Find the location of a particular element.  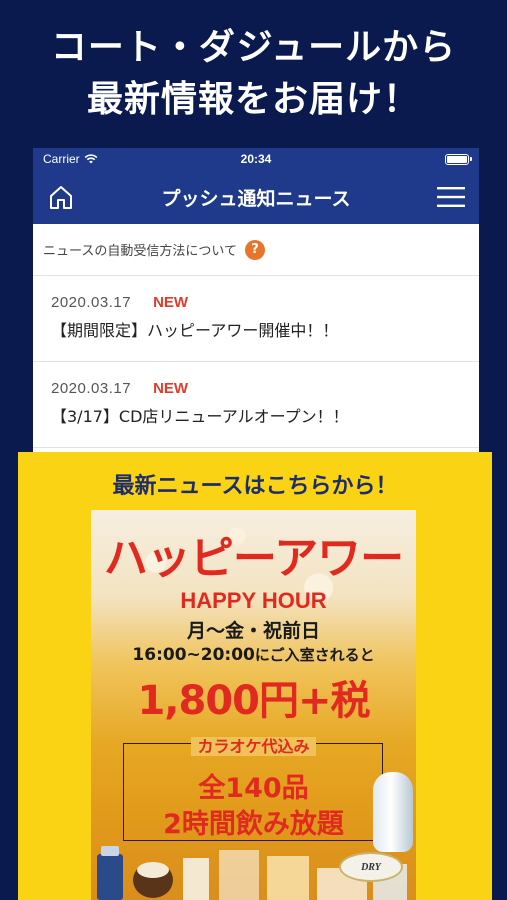

nav-title: プッシュ通知ニュース is located at coordinates (256, 198).